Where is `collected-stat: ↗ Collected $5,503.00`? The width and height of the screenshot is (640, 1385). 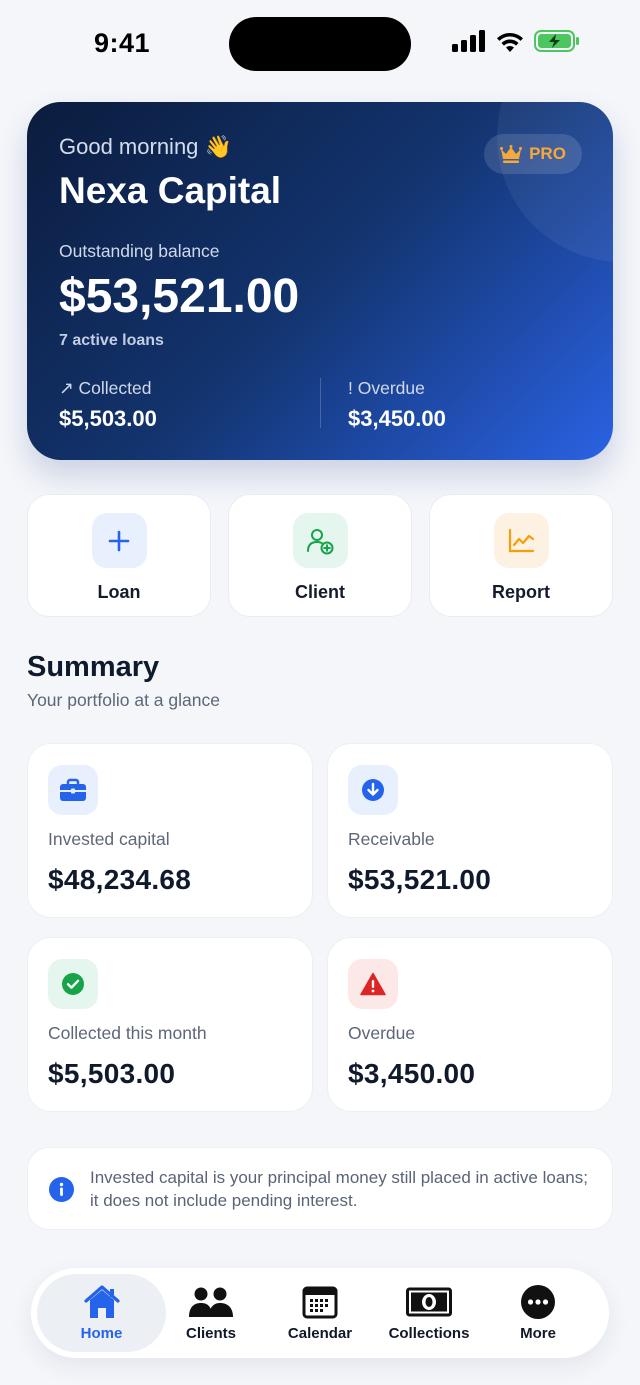
collected-stat: ↗ Collected $5,503.00 is located at coordinates (108, 405).